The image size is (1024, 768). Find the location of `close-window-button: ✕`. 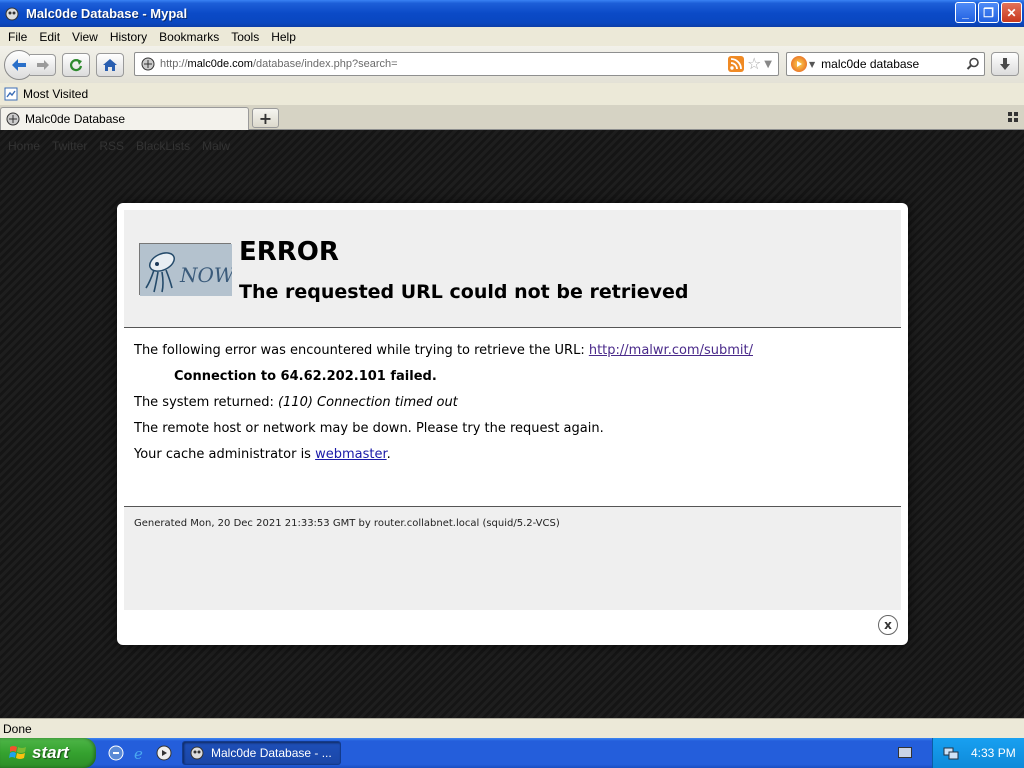

close-window-button: ✕ is located at coordinates (1011, 12).